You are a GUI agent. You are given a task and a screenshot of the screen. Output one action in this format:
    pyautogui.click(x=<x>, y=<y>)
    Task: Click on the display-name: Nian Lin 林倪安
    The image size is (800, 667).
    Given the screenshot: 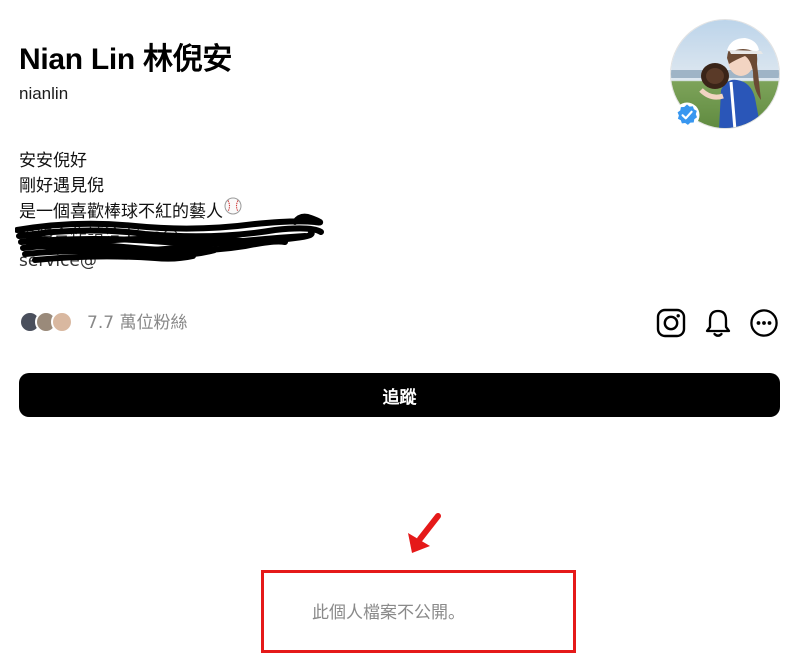 What is the action you would take?
    pyautogui.click(x=126, y=59)
    